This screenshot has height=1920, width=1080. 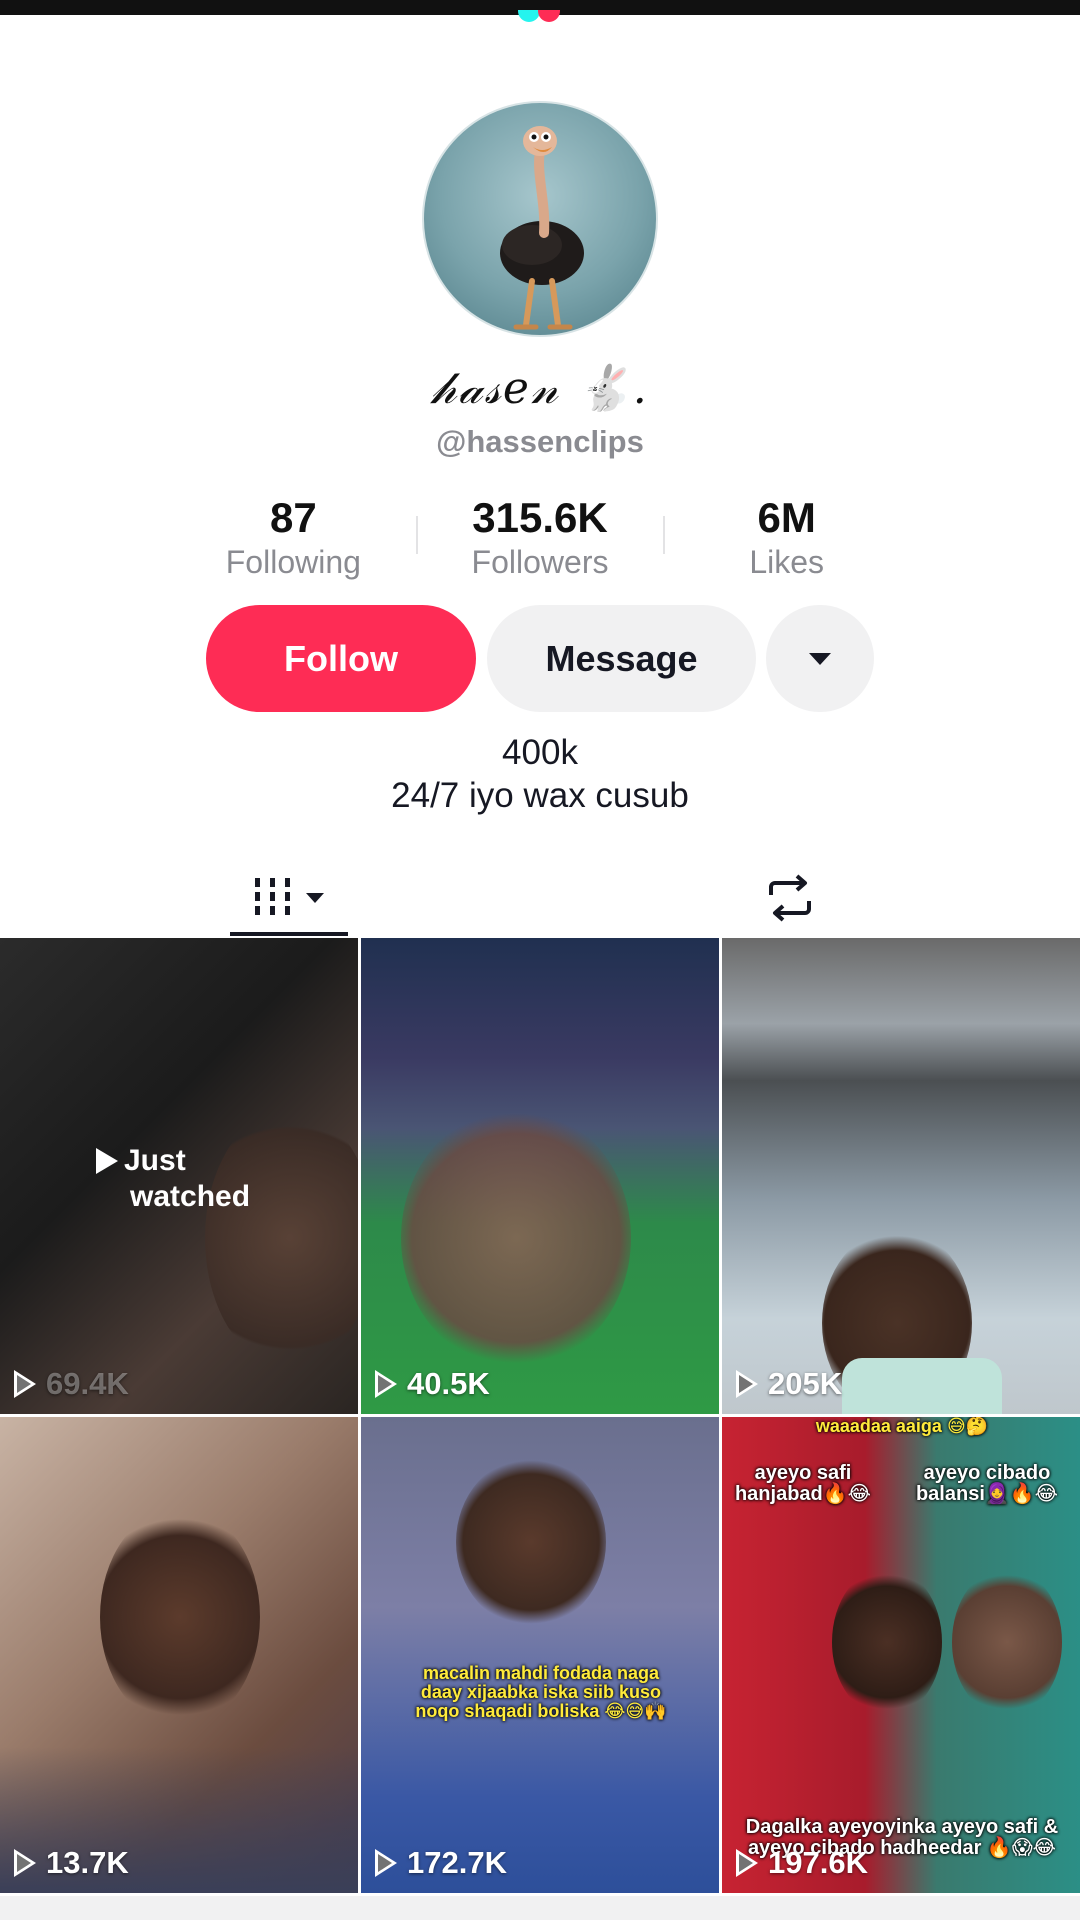 I want to click on tab-videos, so click(x=289, y=898).